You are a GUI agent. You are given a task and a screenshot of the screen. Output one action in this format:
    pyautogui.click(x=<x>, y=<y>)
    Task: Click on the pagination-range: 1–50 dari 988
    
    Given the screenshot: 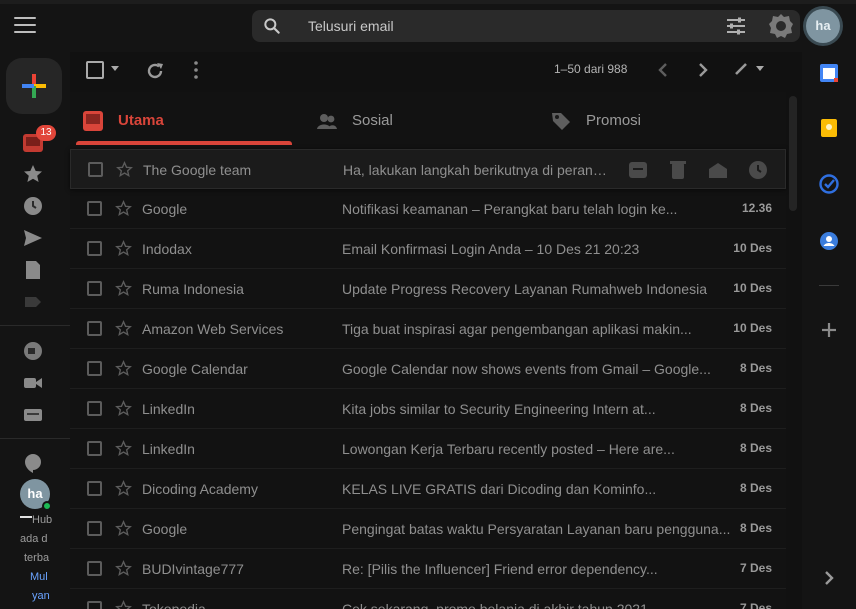 What is the action you would take?
    pyautogui.click(x=591, y=69)
    